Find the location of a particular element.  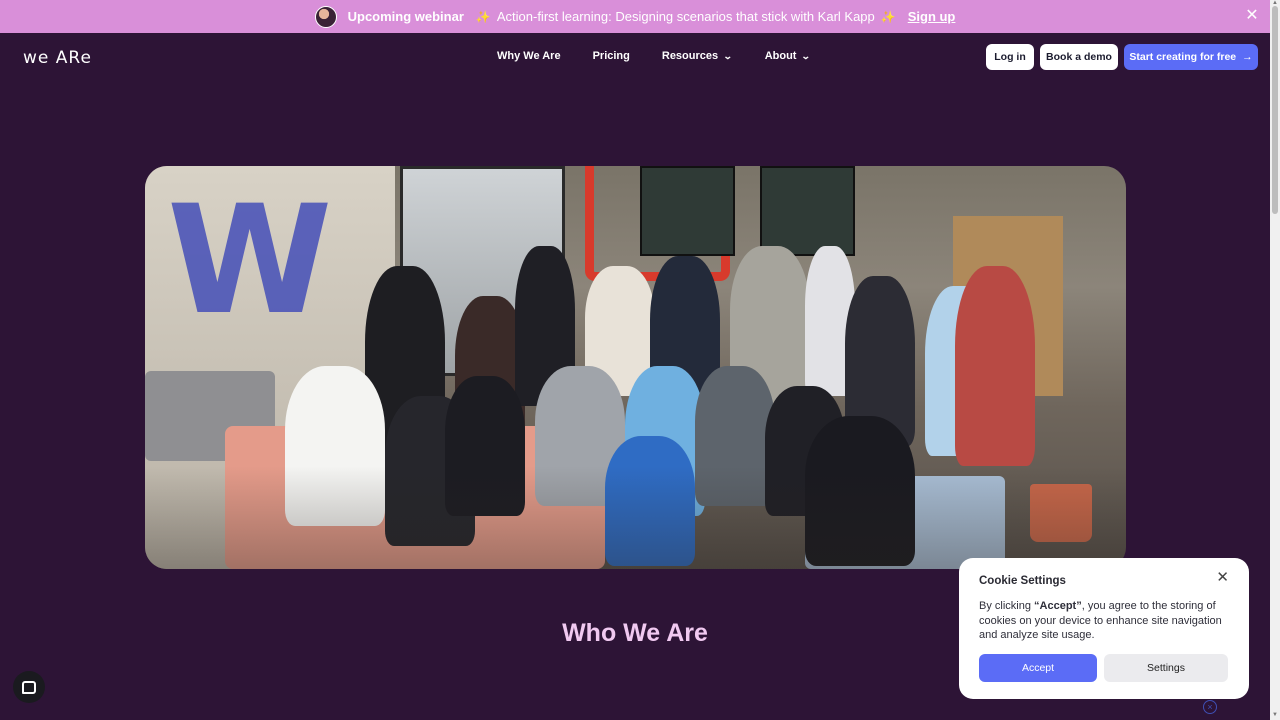

arrow-right-icon: → is located at coordinates (1247, 57).